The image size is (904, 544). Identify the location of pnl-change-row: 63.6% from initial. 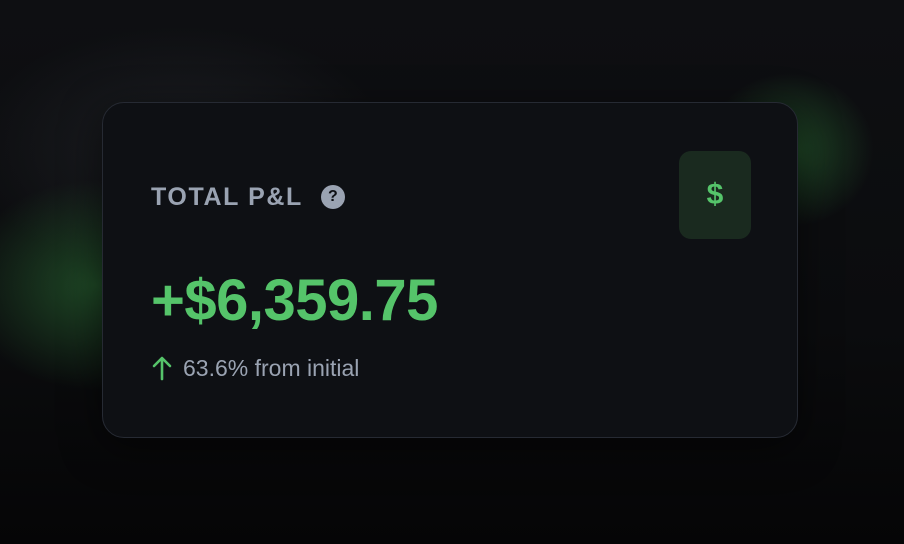
(255, 368).